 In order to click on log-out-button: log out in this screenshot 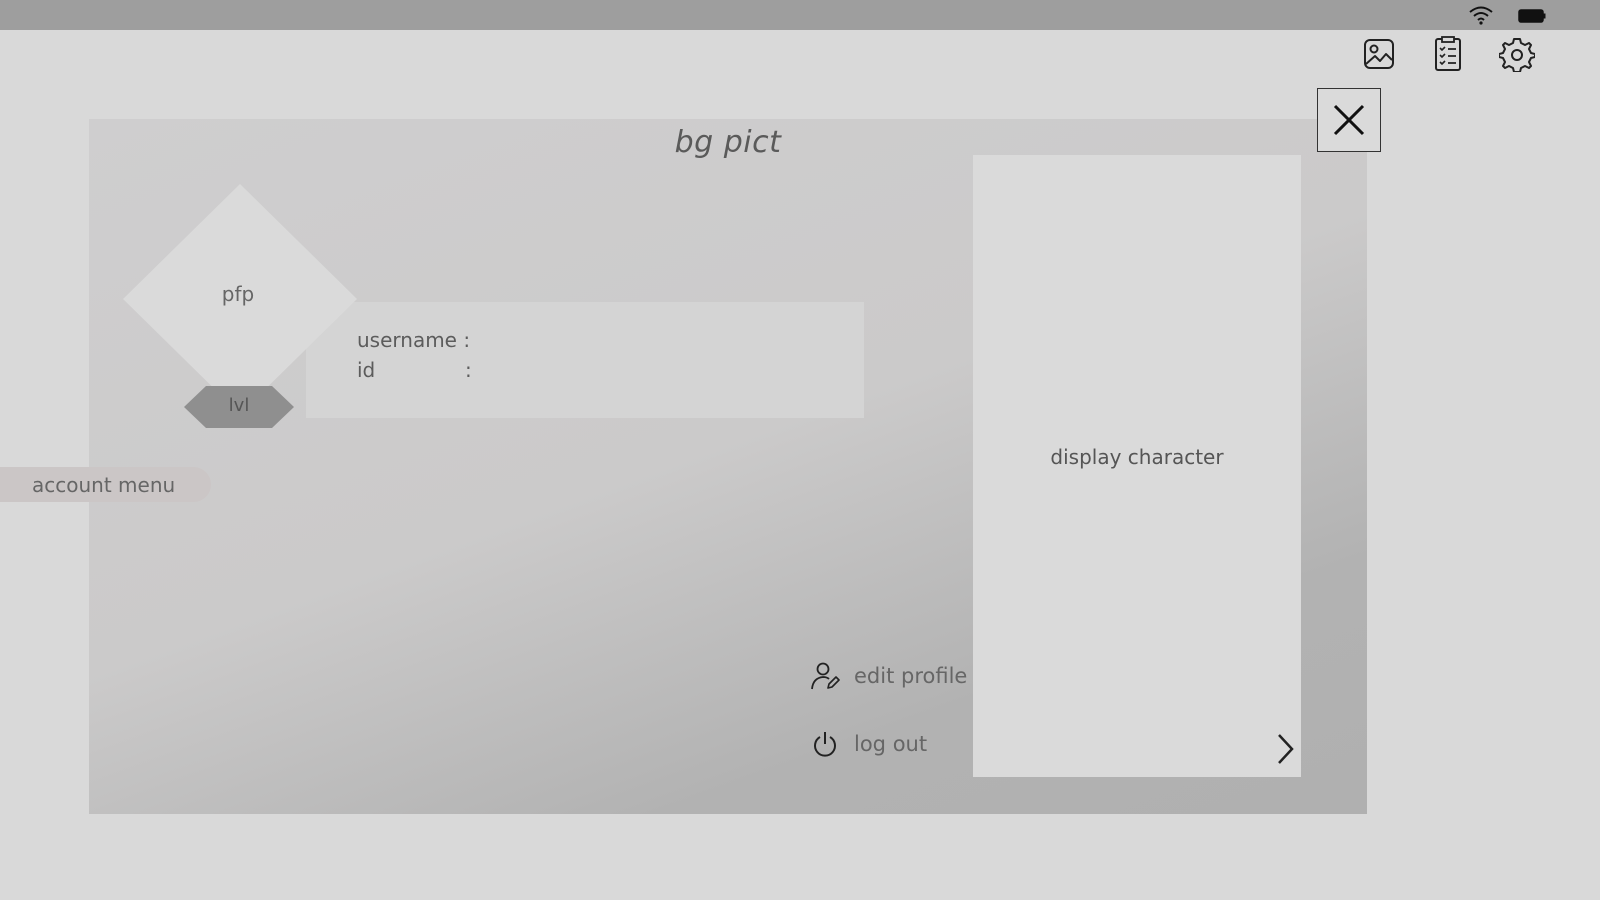, I will do `click(868, 744)`.